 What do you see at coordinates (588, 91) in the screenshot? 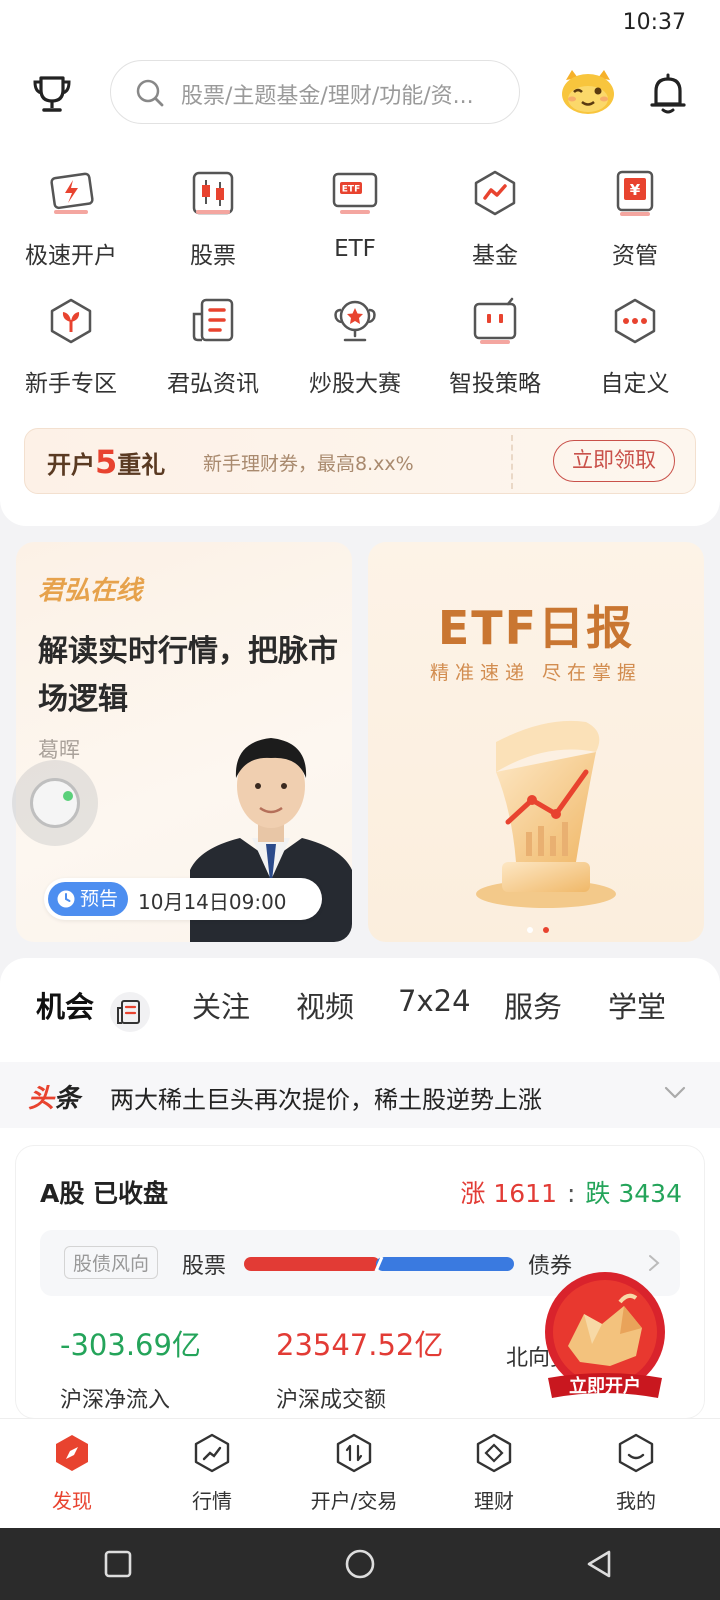
I see `mascot-avatar-icon` at bounding box center [588, 91].